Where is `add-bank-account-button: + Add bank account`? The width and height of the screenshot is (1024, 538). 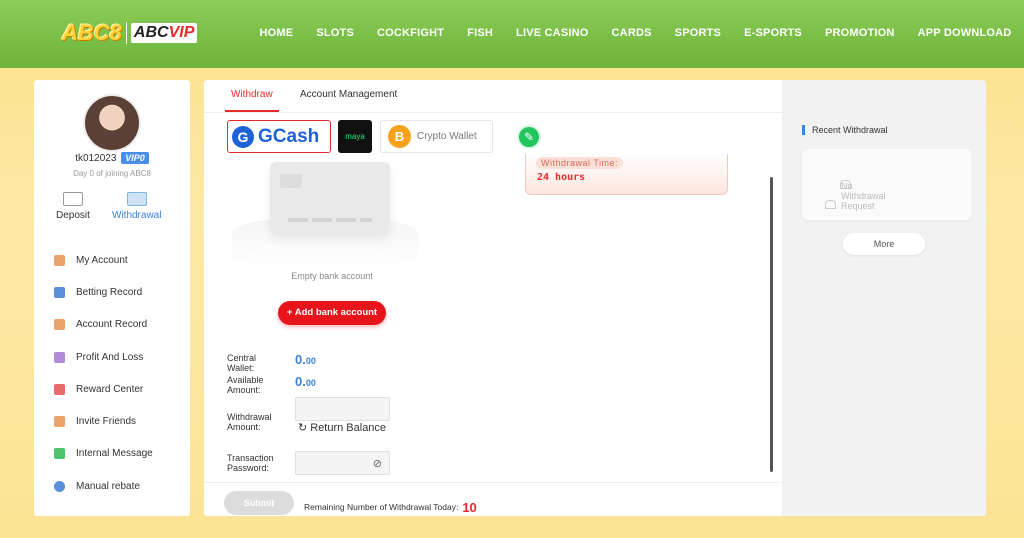
add-bank-account-button: + Add bank account is located at coordinates (332, 313).